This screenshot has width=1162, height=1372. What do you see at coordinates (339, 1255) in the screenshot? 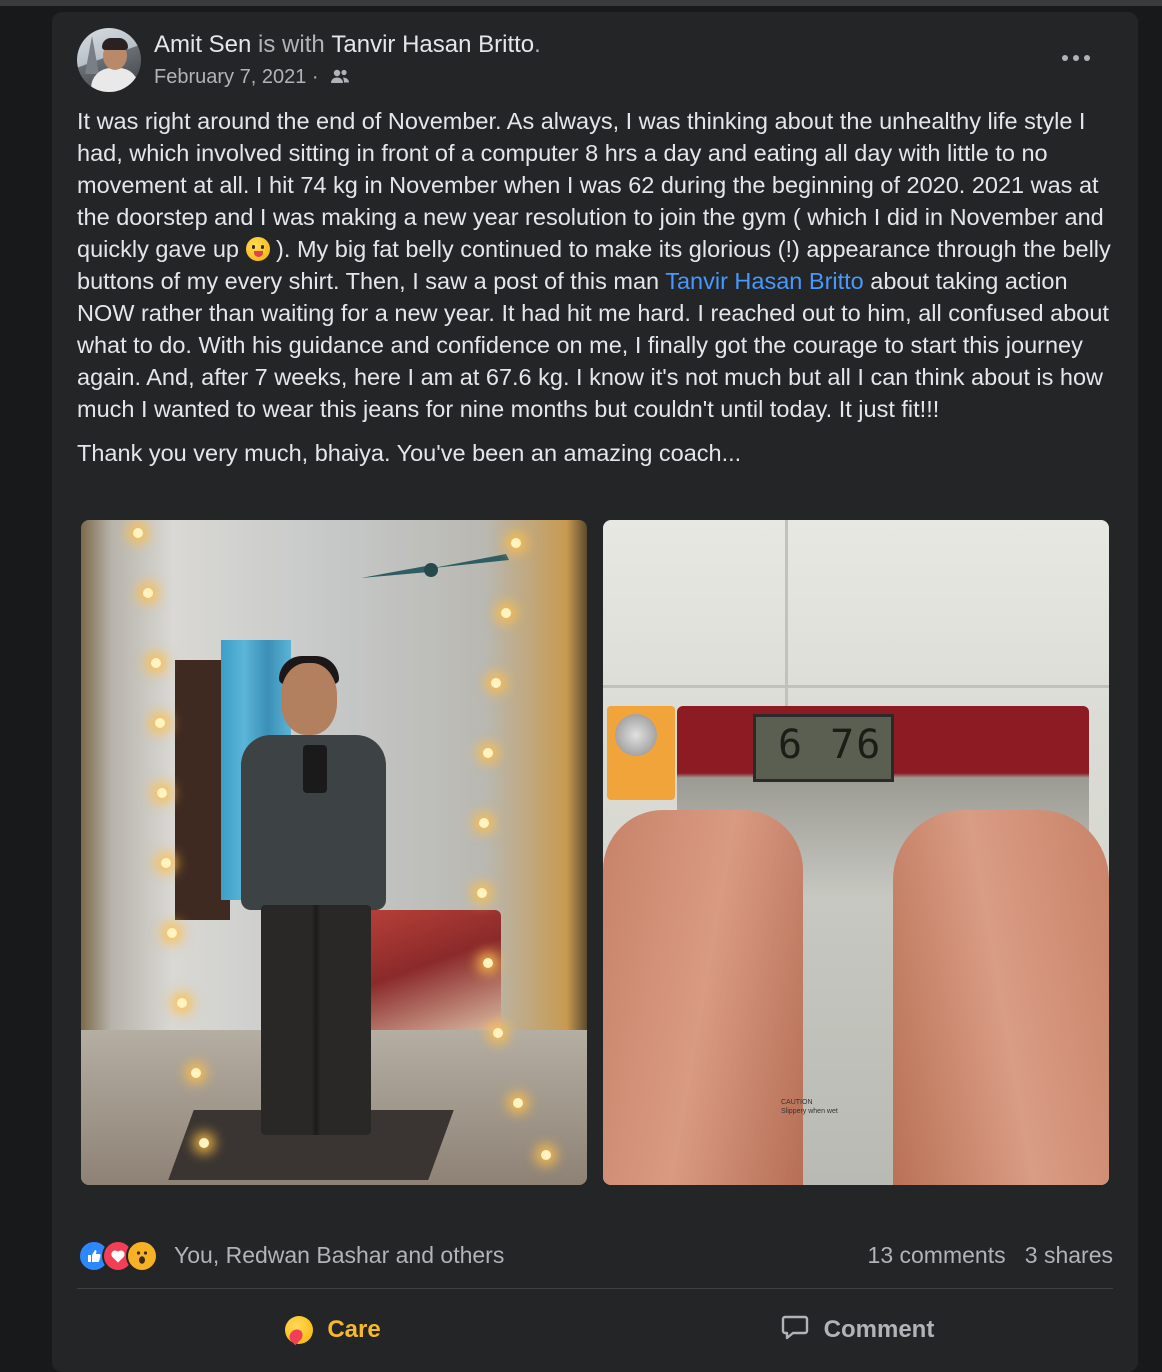
I see `reactions-summary: You, Redwan Bashar and others` at bounding box center [339, 1255].